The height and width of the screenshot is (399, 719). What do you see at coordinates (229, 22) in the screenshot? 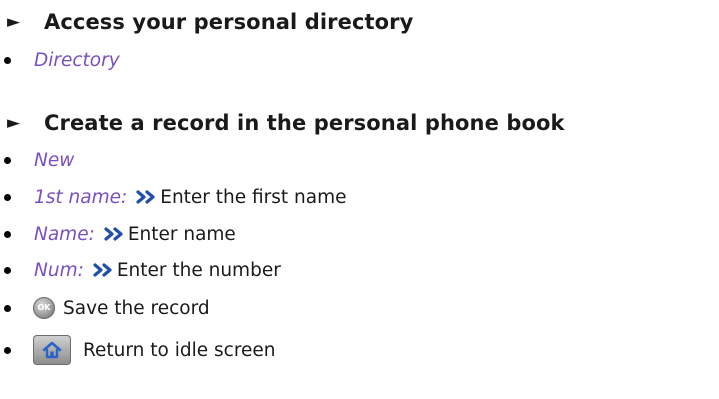
I see `heading-text: Access your personal directory` at bounding box center [229, 22].